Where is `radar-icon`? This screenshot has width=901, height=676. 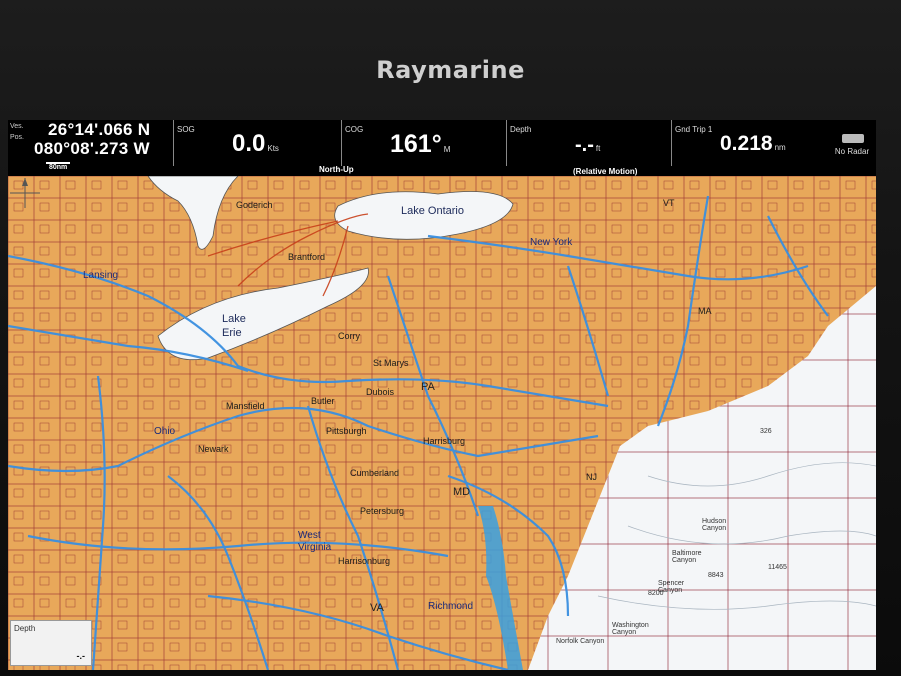
radar-icon is located at coordinates (853, 138).